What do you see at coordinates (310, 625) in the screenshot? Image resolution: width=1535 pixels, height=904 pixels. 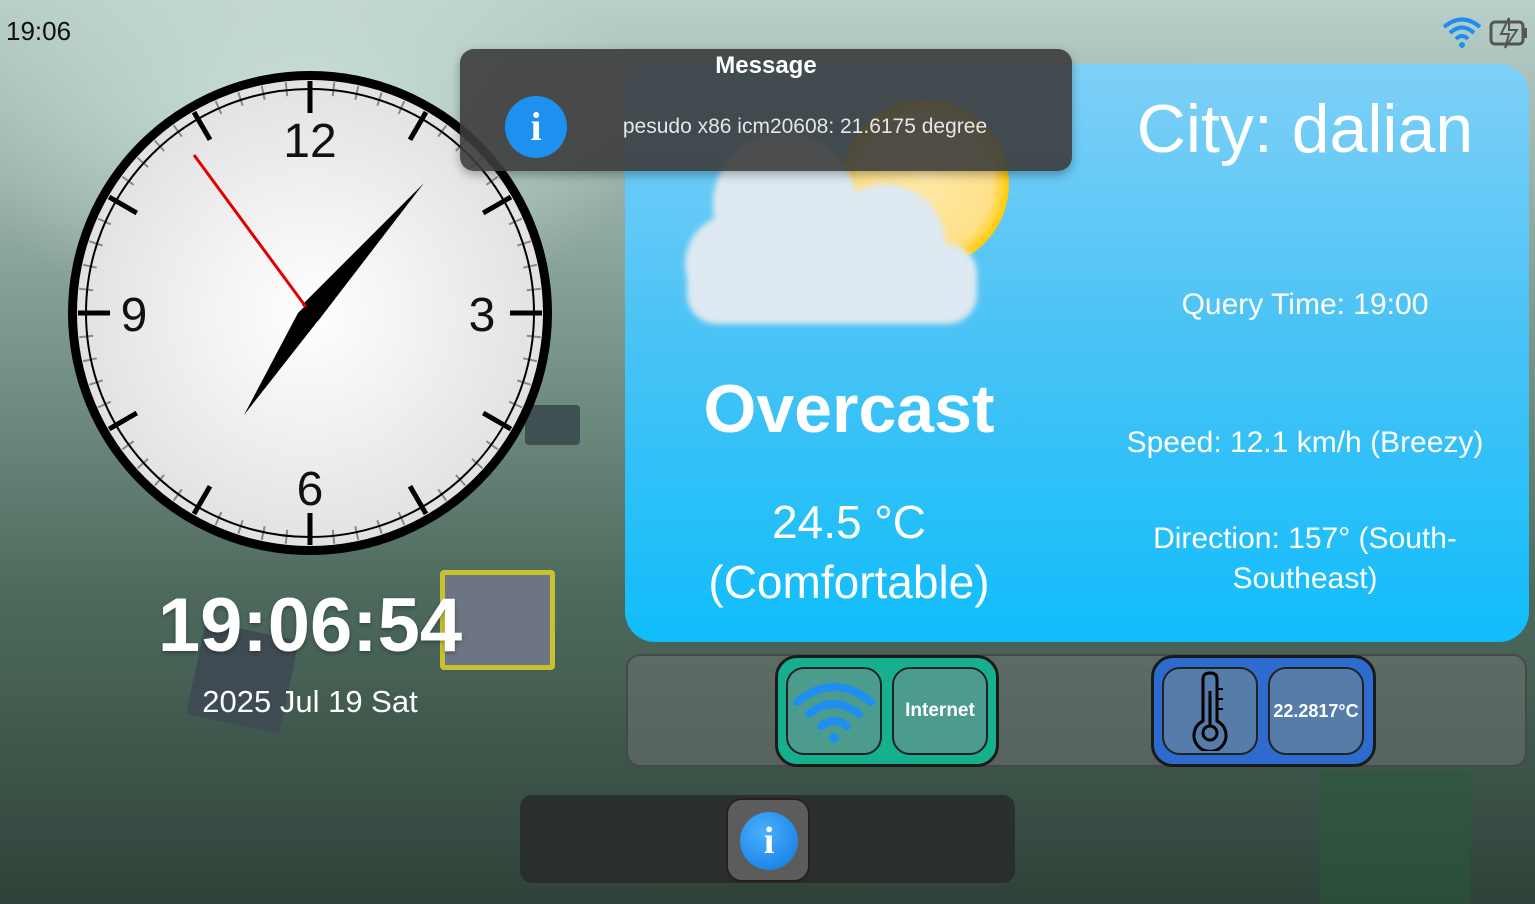 I see `digital-clock: 19:06:54` at bounding box center [310, 625].